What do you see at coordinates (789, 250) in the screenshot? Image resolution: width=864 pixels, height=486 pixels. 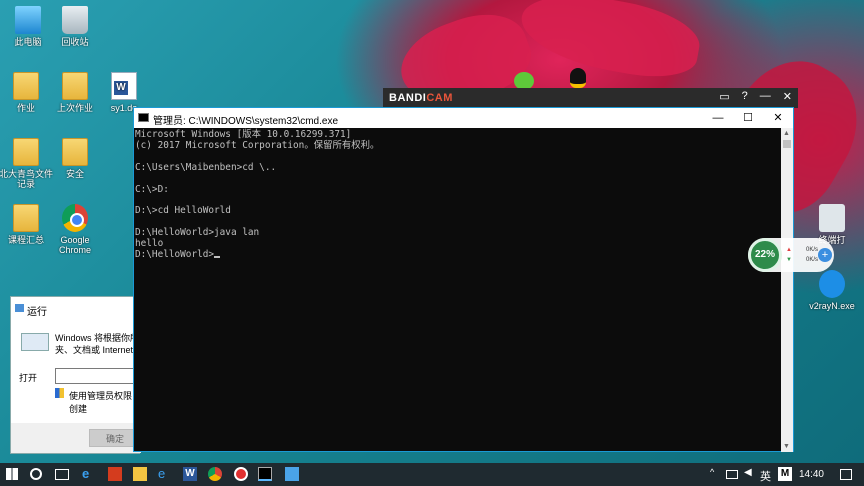 I see `upload-arrow-icon: ▲` at bounding box center [789, 250].